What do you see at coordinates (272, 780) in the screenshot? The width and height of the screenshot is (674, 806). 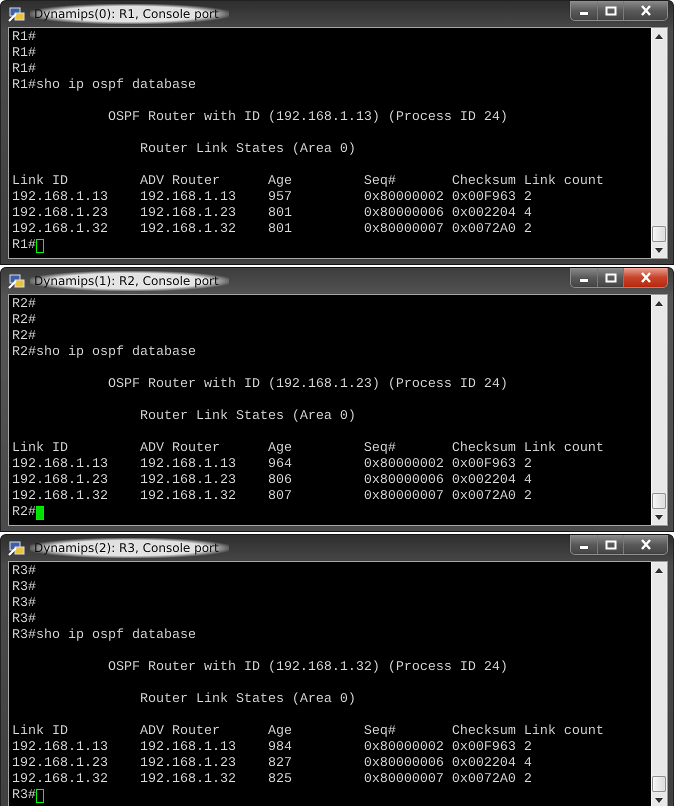 I see `console-line: 192.168.1.32 192.168.1.32 825 0x80000007 0x0072A0 2` at bounding box center [272, 780].